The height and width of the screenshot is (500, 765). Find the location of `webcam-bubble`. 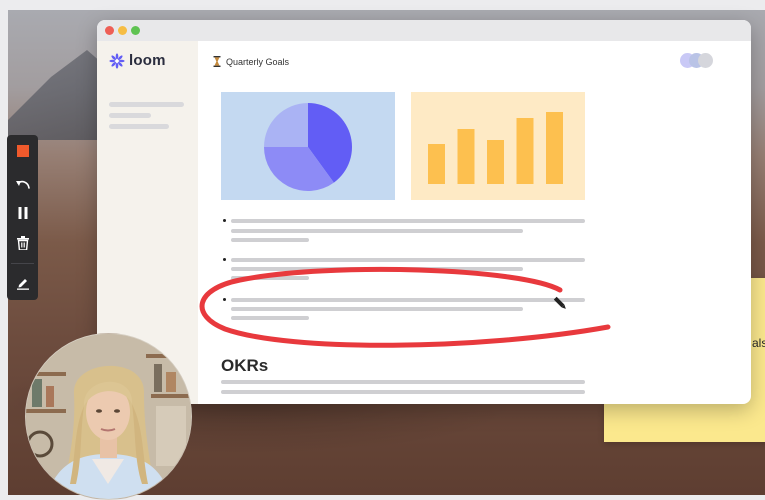

webcam-bubble is located at coordinates (108, 416).